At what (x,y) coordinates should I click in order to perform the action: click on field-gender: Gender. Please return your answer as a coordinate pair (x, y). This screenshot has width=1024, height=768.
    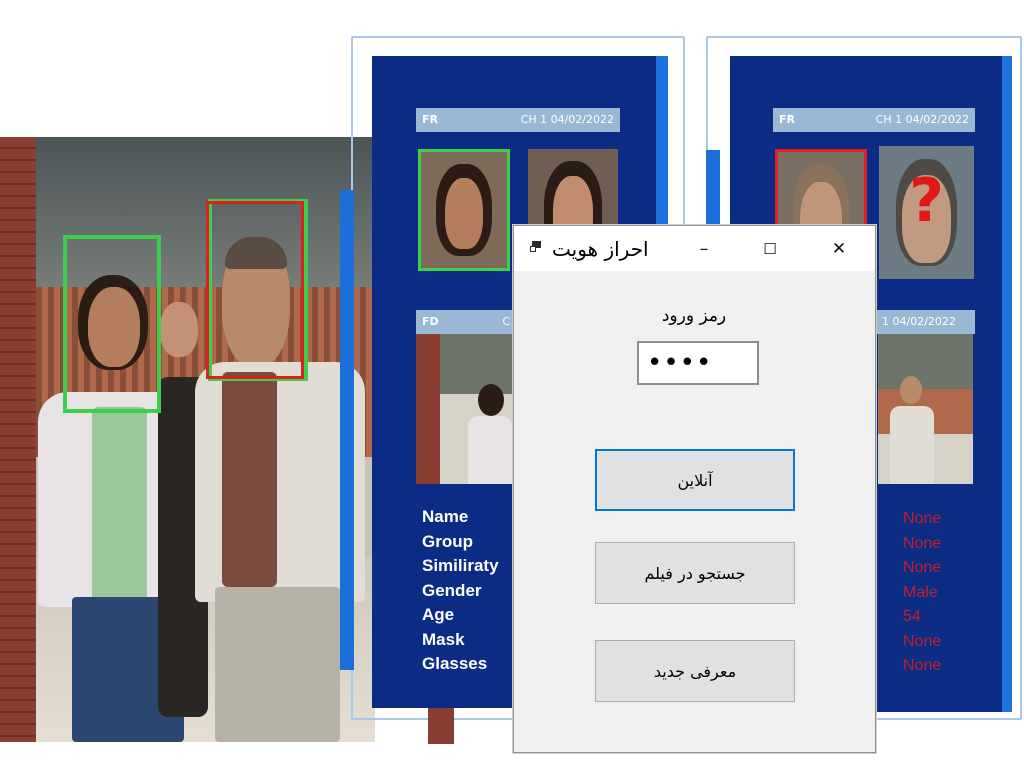
    Looking at the image, I should click on (452, 590).